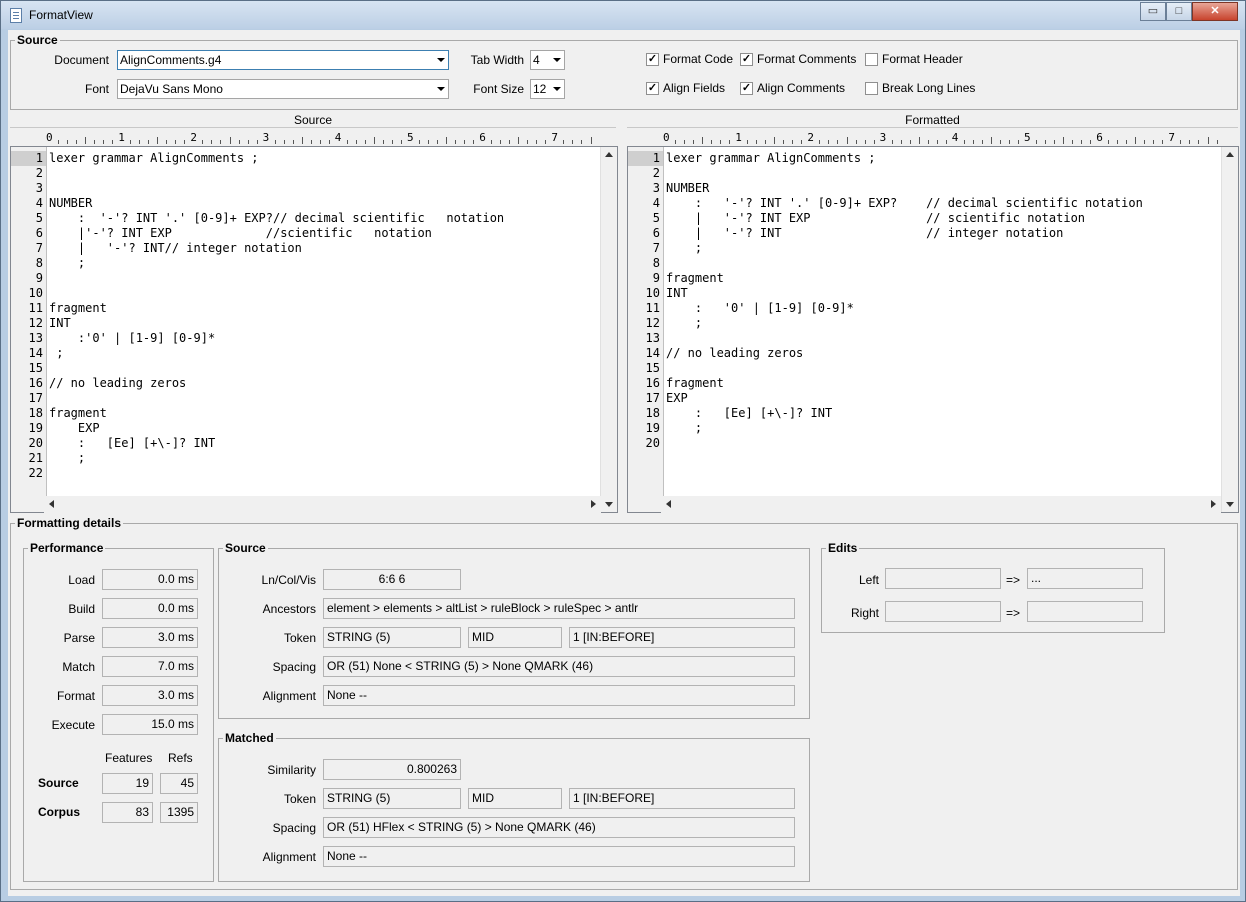 This screenshot has height=902, width=1246. Describe the element at coordinates (179, 783) in the screenshot. I see `source-refs-field: 45` at that location.